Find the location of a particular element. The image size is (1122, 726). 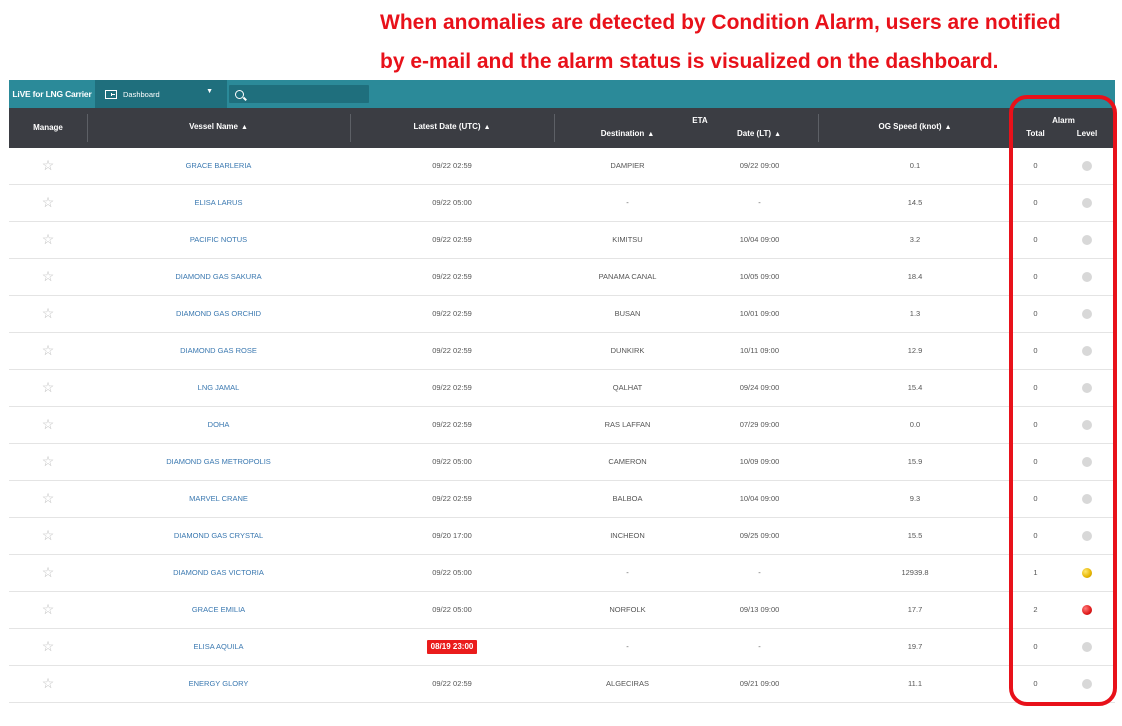

vessel-name-link: DIAMOND GAS SAKURA is located at coordinates (218, 277).